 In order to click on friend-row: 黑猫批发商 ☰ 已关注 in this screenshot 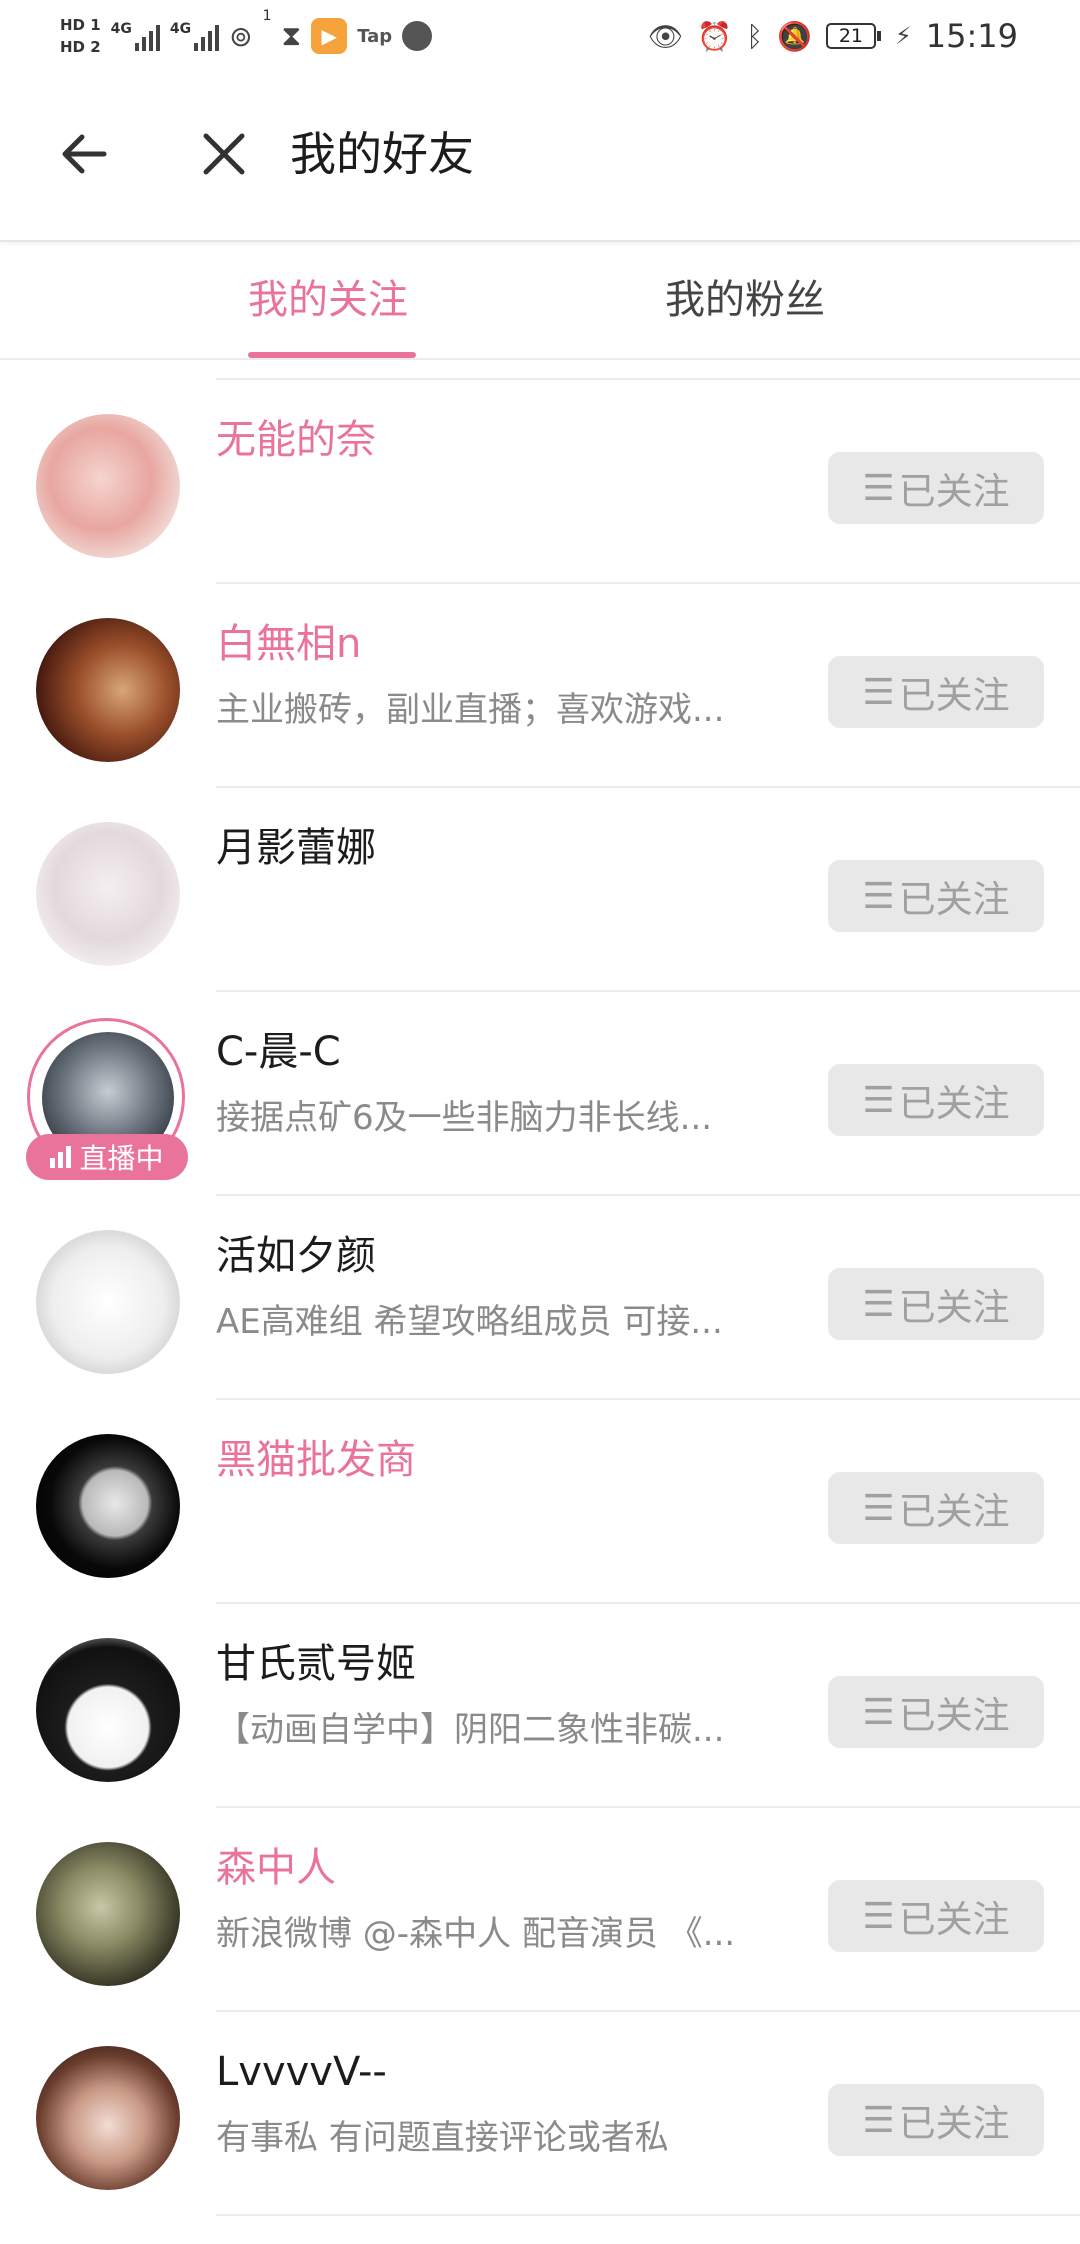, I will do `click(540, 1502)`.